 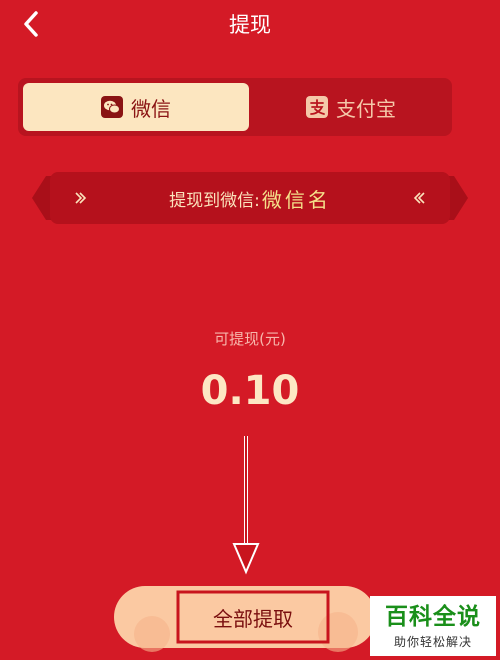 I want to click on withdraw-button-container: 全部提取, so click(x=245, y=617).